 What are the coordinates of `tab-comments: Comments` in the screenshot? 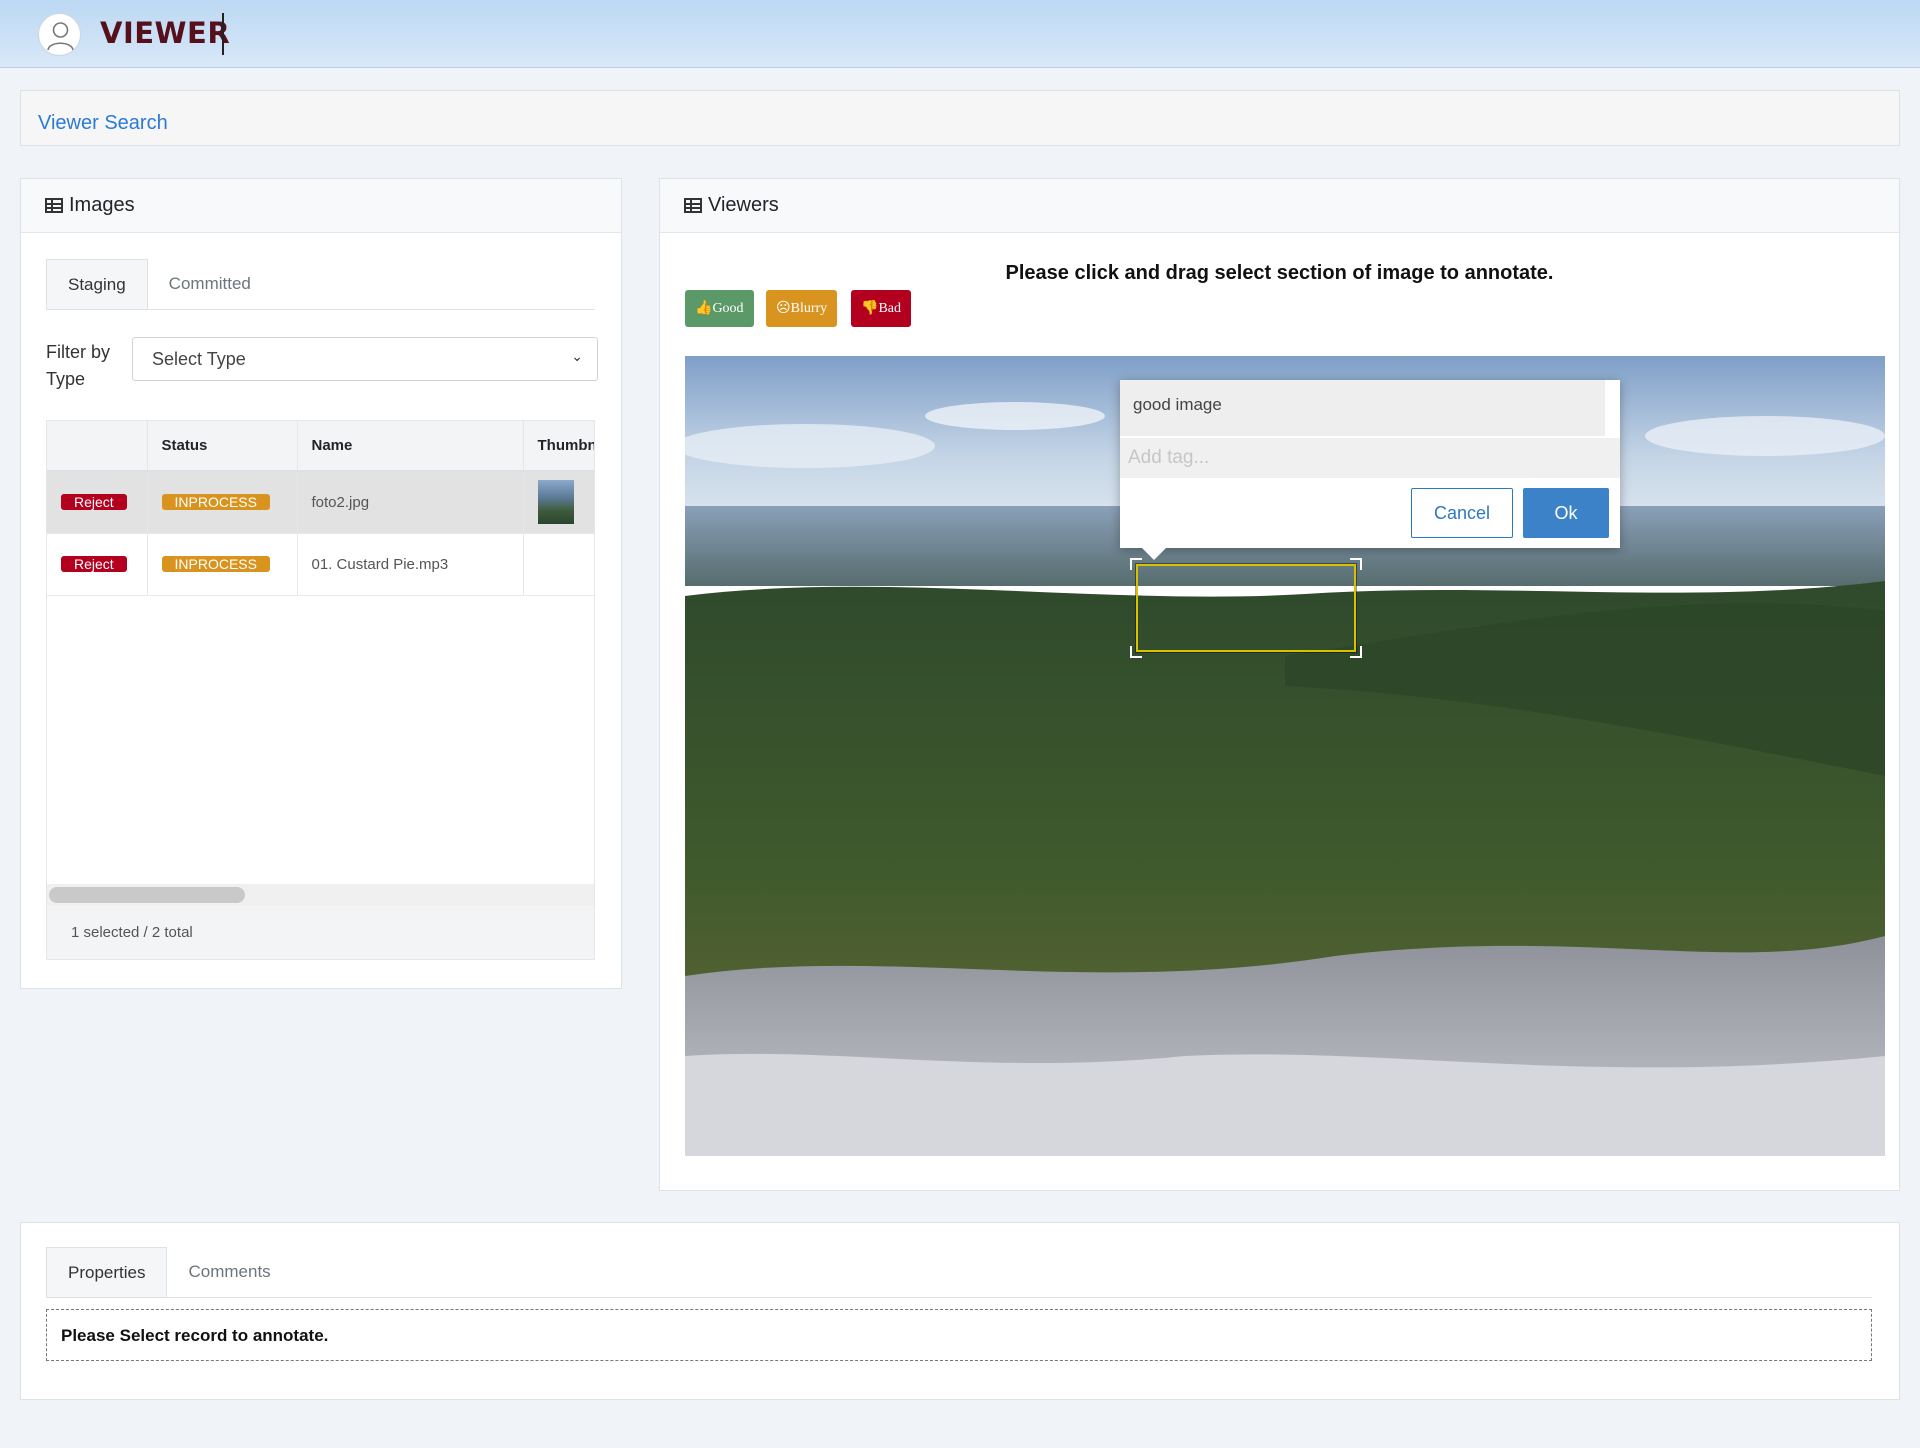 It's located at (229, 1272).